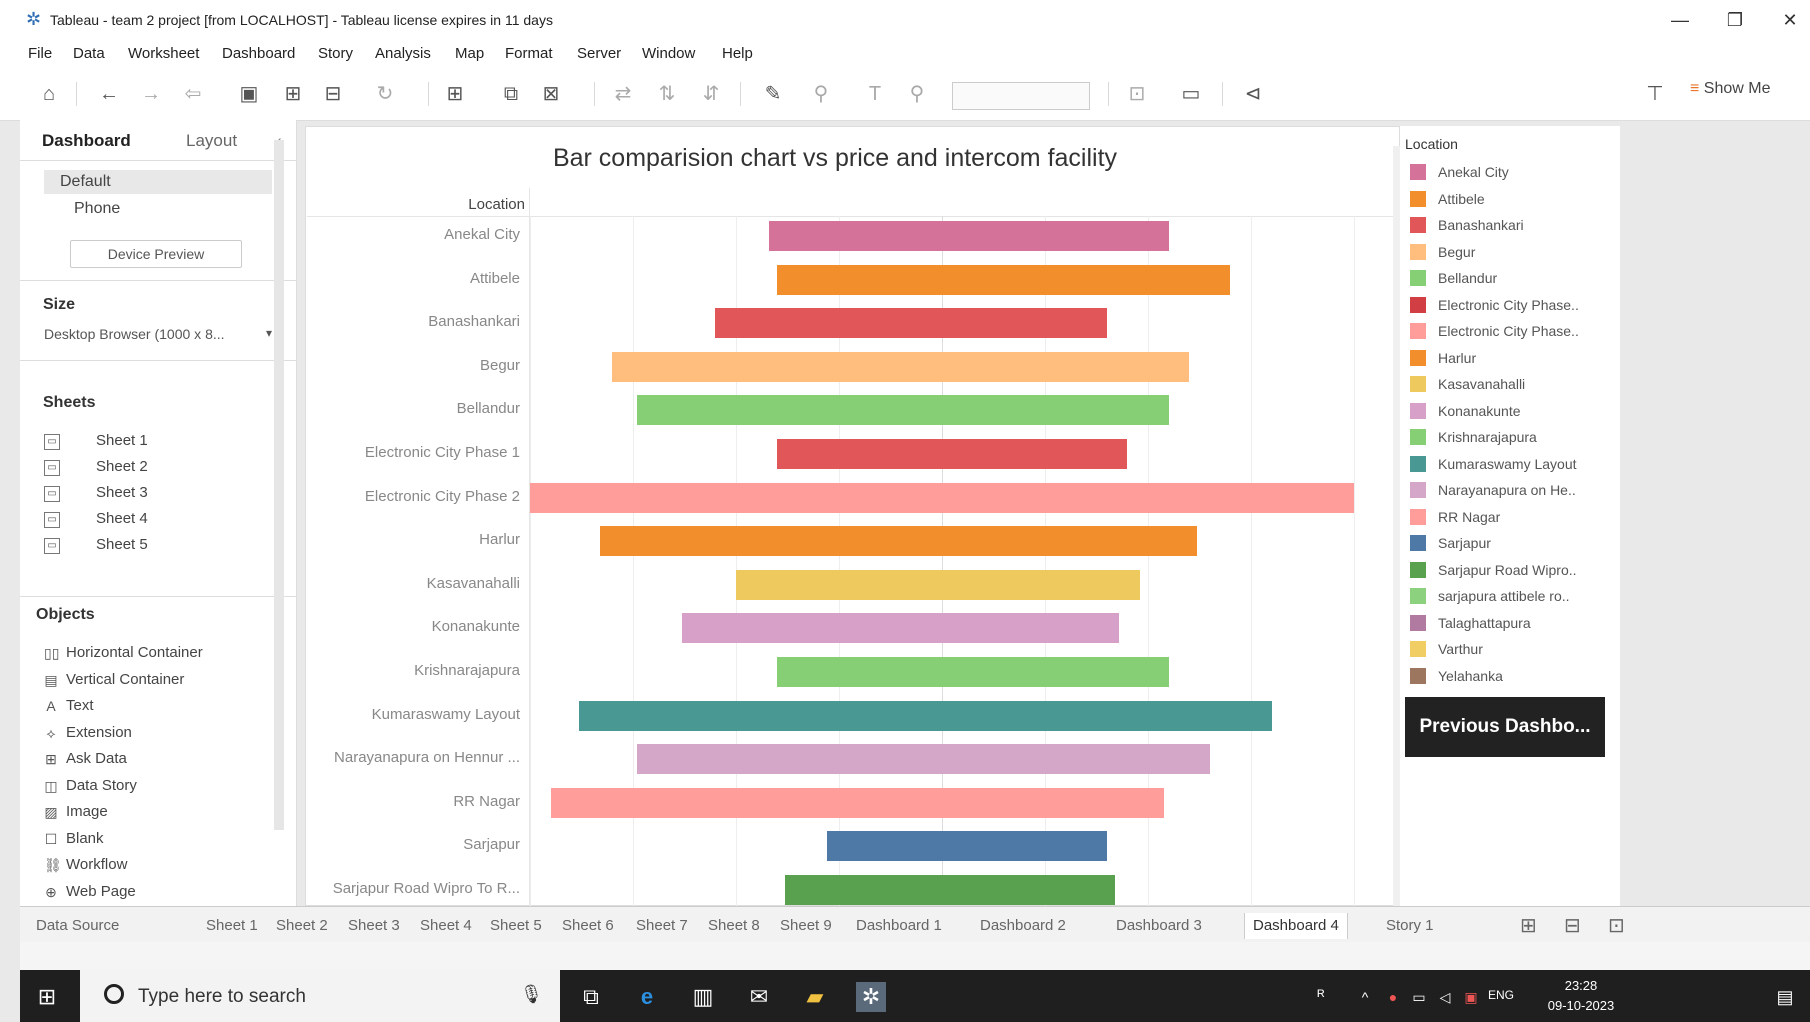  I want to click on store-icon: ▥, so click(703, 997).